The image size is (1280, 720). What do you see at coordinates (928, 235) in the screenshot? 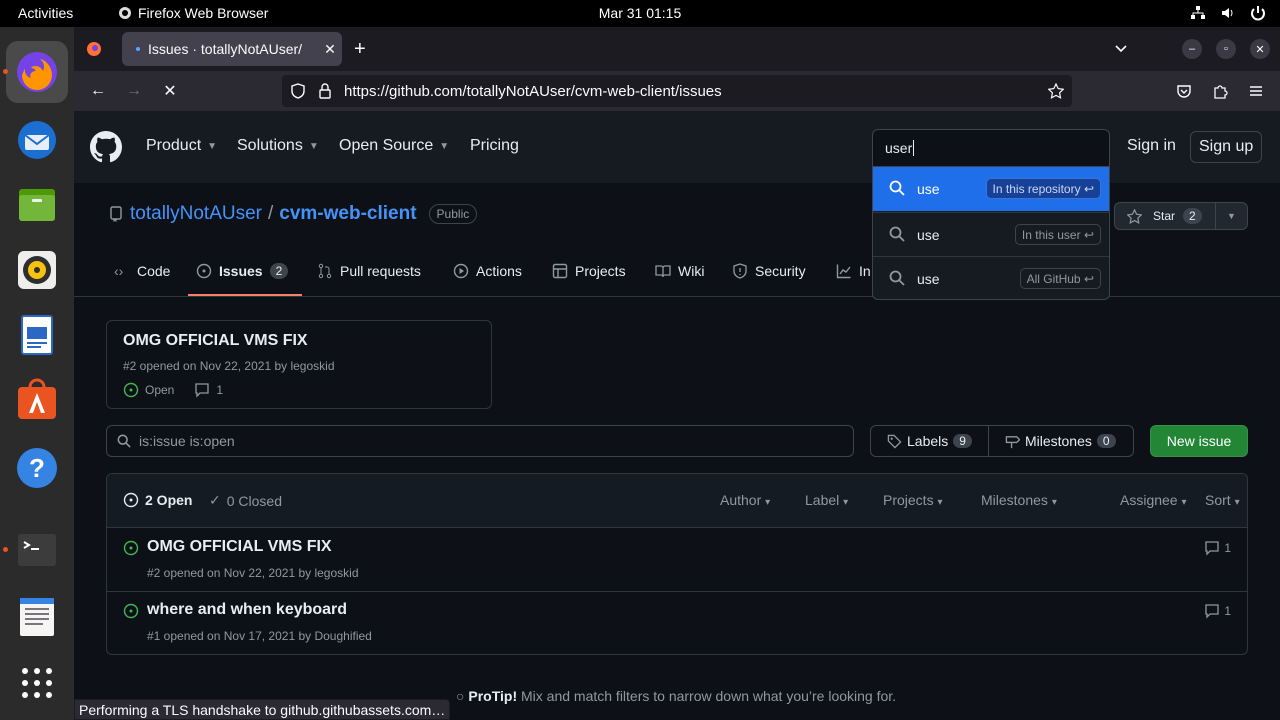
I see `suggestion-text: use` at bounding box center [928, 235].